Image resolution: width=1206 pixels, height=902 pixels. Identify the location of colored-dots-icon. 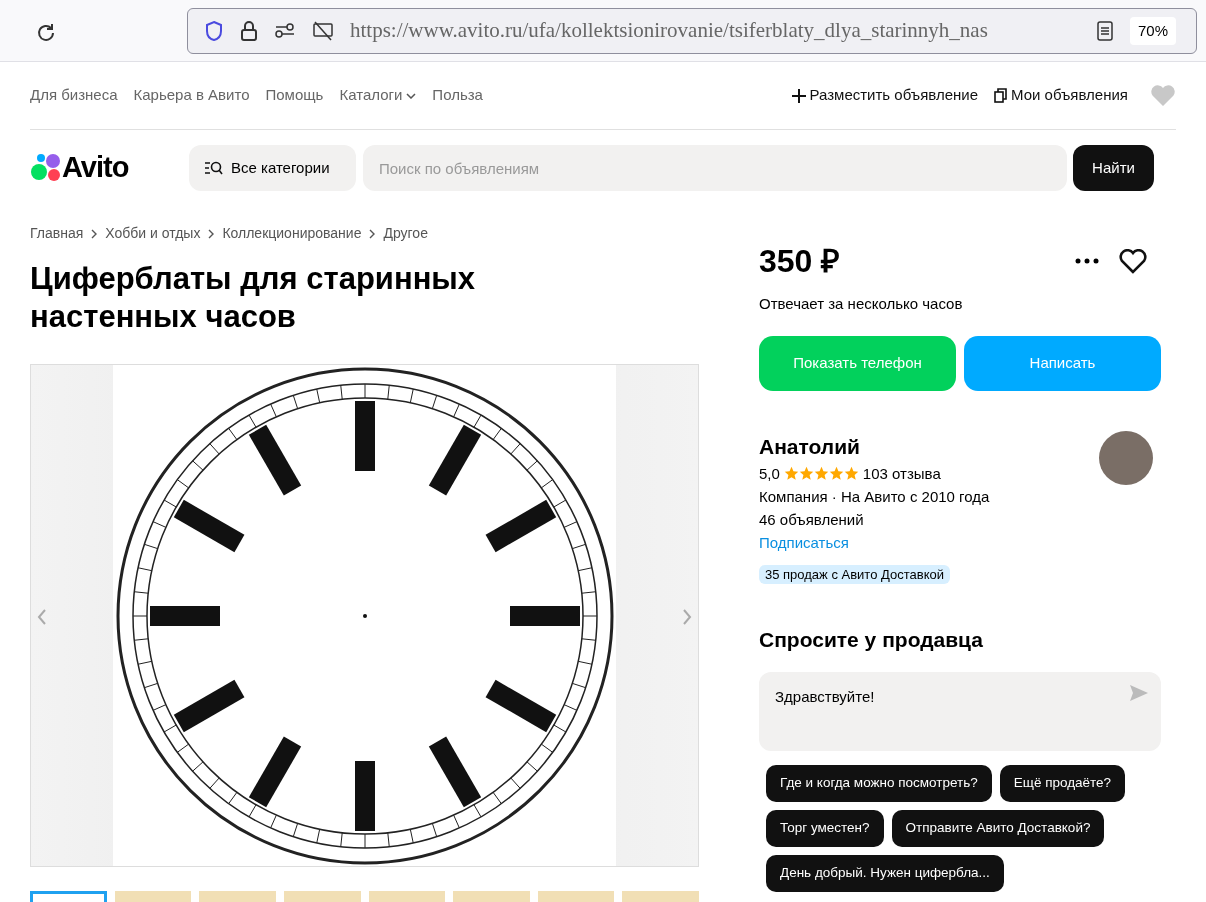
(46, 168).